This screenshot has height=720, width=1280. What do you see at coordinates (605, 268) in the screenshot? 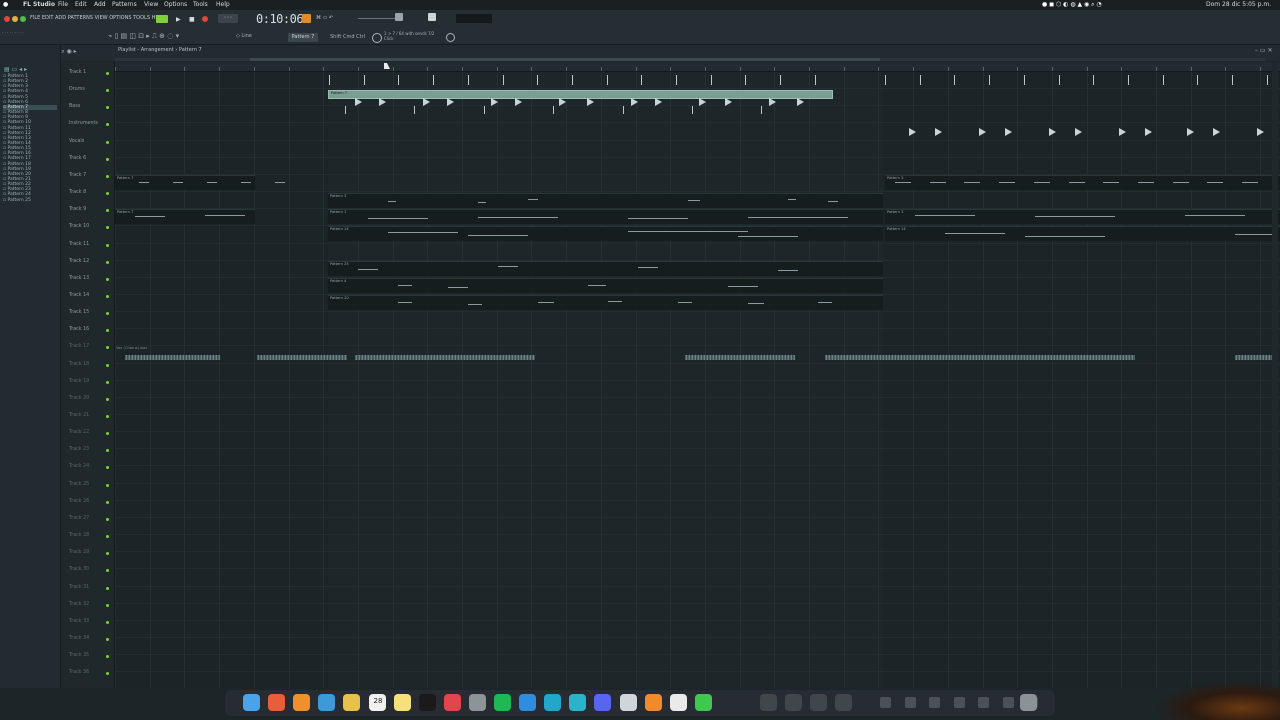
I see `pattern-clip: Pattern 25` at bounding box center [605, 268].